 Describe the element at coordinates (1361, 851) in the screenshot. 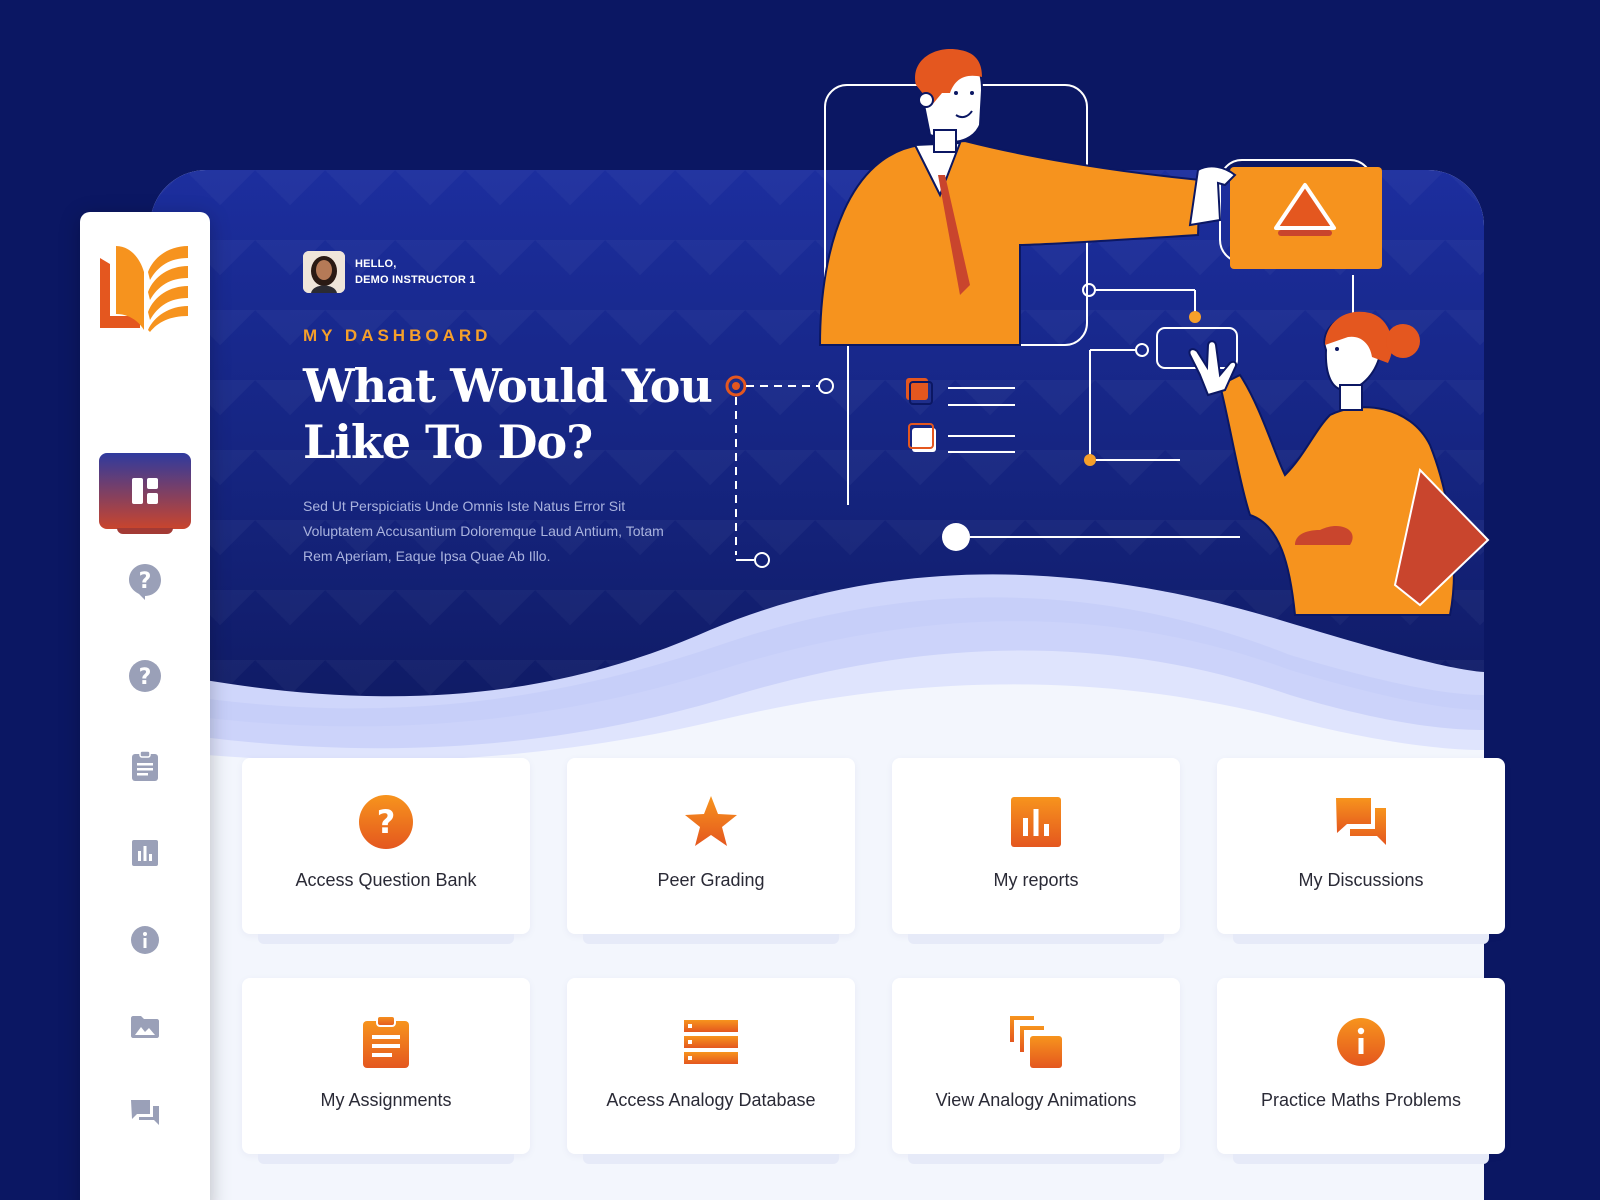

I see `card-my-discussions: My Discussions` at that location.